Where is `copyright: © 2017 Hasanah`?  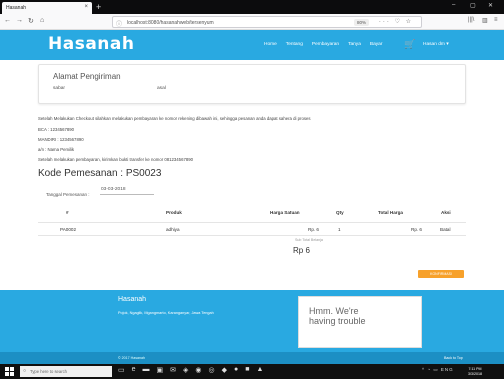
copyright: © 2017 Hasanah is located at coordinates (132, 358).